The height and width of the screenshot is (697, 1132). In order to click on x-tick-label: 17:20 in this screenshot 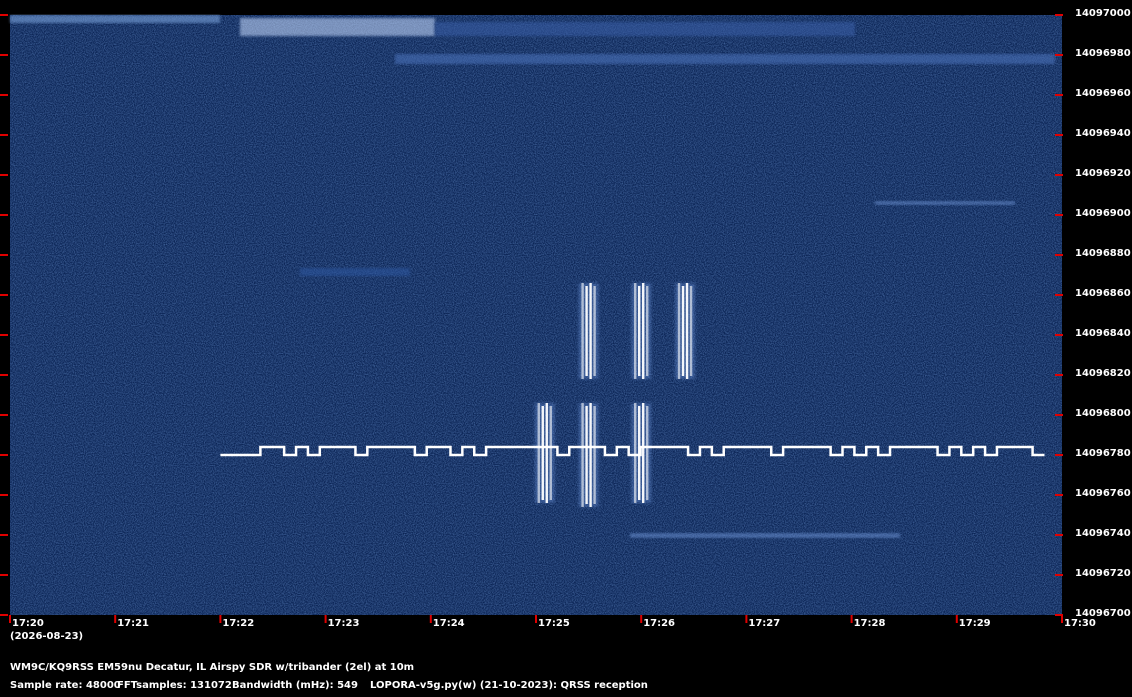, I will do `click(28, 623)`.